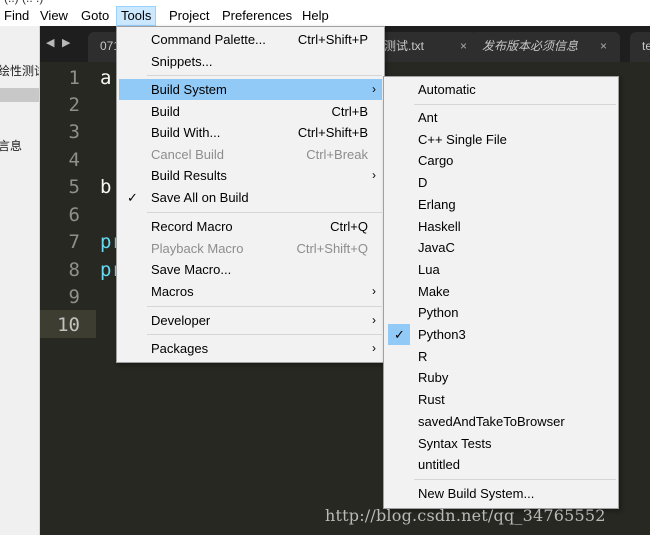 This screenshot has width=650, height=535. Describe the element at coordinates (250, 111) in the screenshot. I see `menu-build: Build Ctrl+B` at that location.